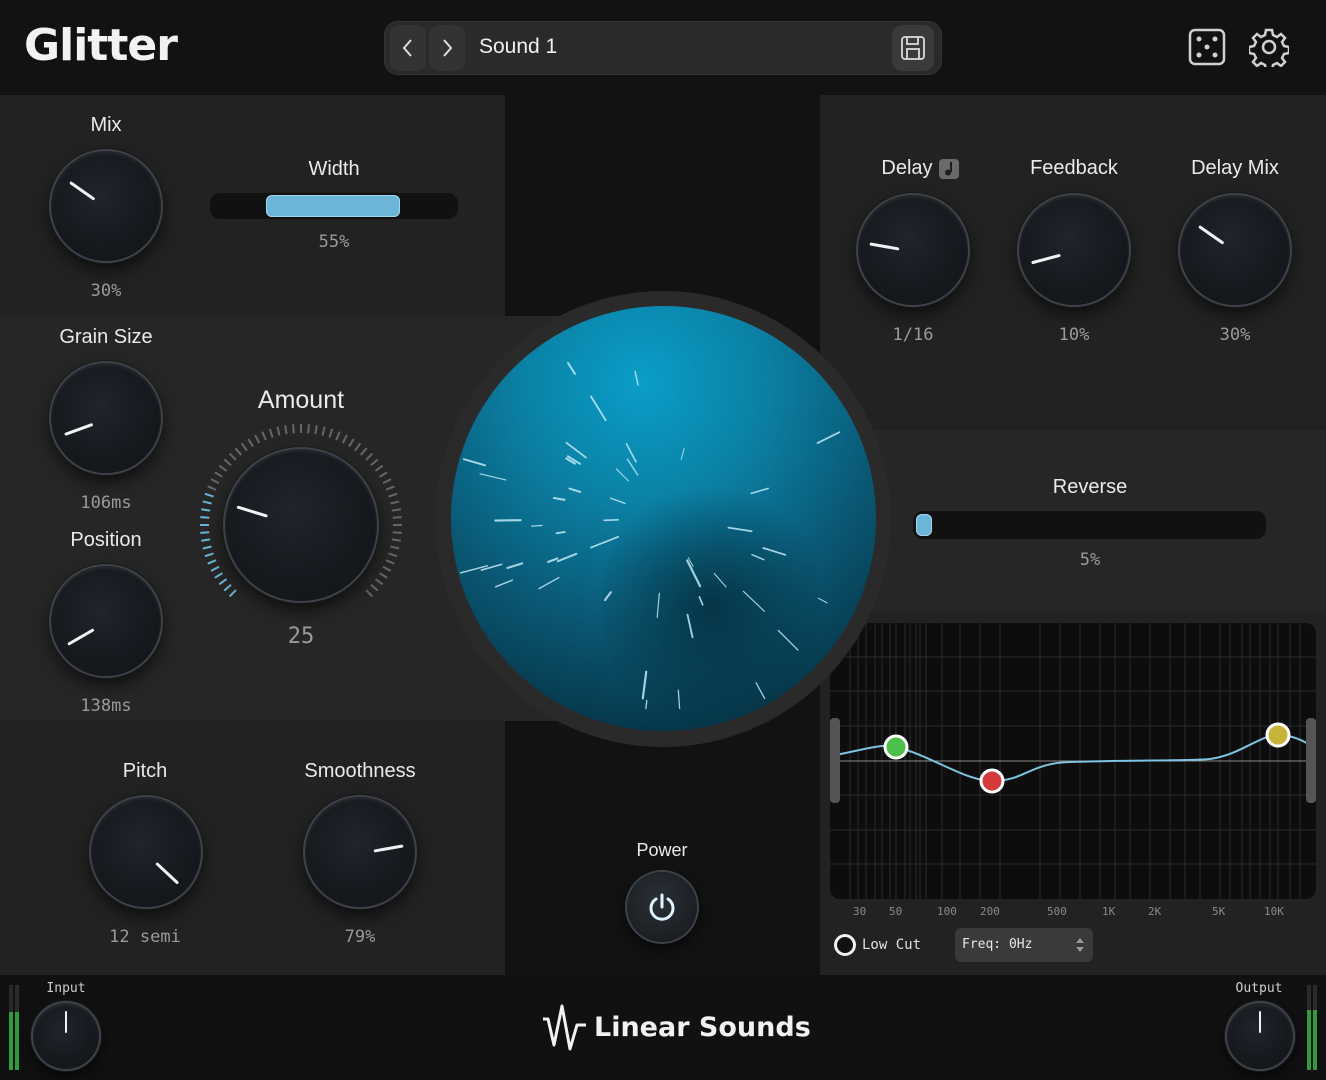 This screenshot has height=1080, width=1326. I want to click on brand-logo: Linear Sounds, so click(675, 1027).